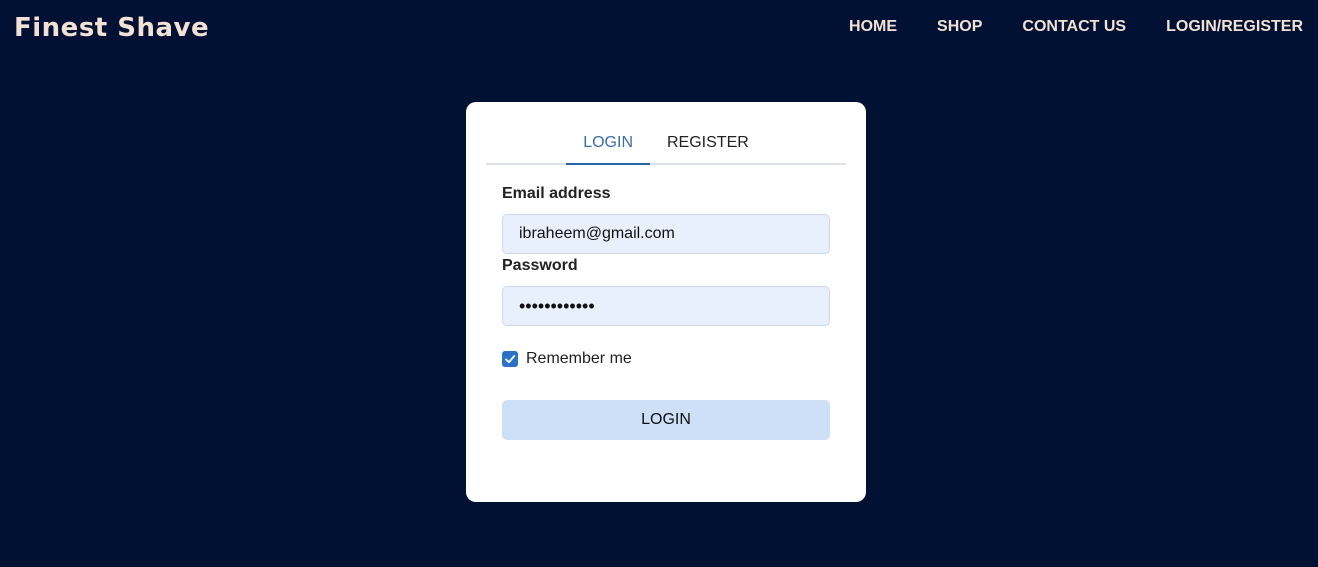  I want to click on tab-login: LOGIN, so click(608, 143).